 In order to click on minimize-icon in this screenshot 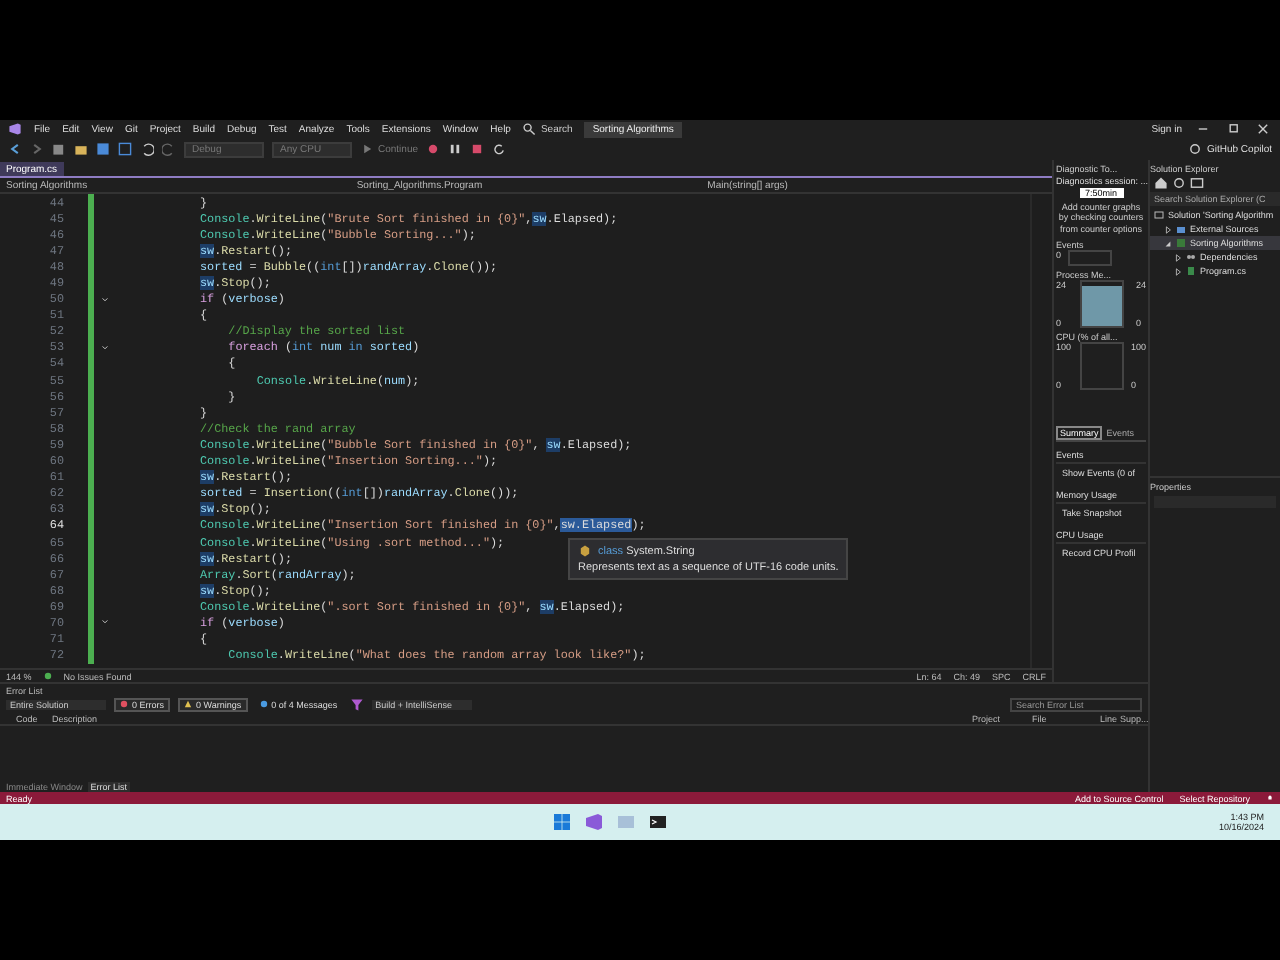, I will do `click(1203, 129)`.